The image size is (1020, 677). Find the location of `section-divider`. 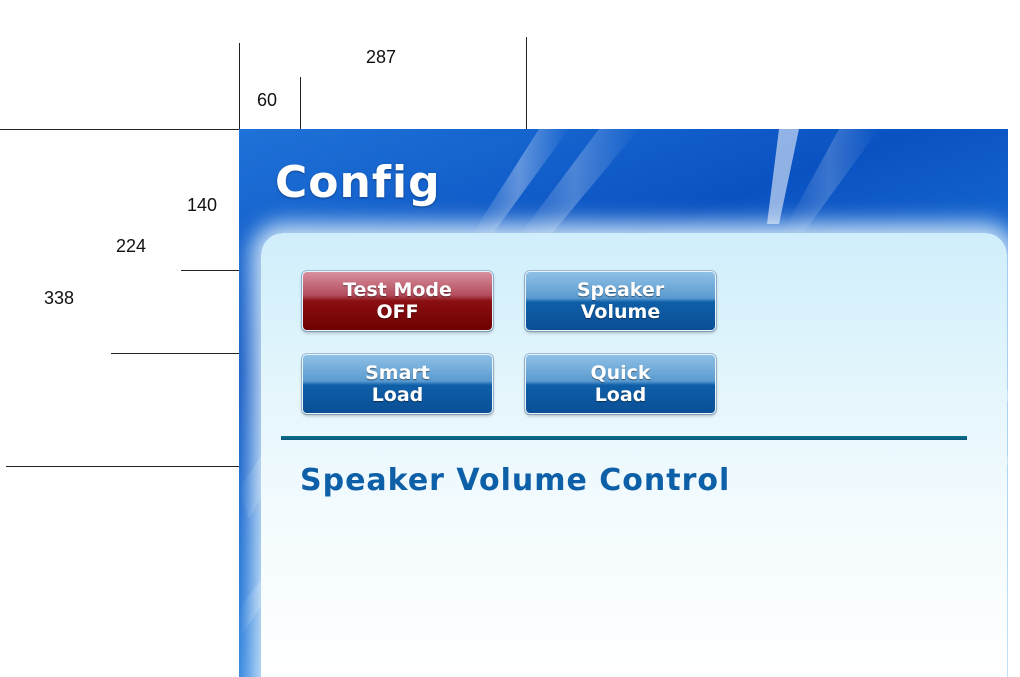

section-divider is located at coordinates (624, 438).